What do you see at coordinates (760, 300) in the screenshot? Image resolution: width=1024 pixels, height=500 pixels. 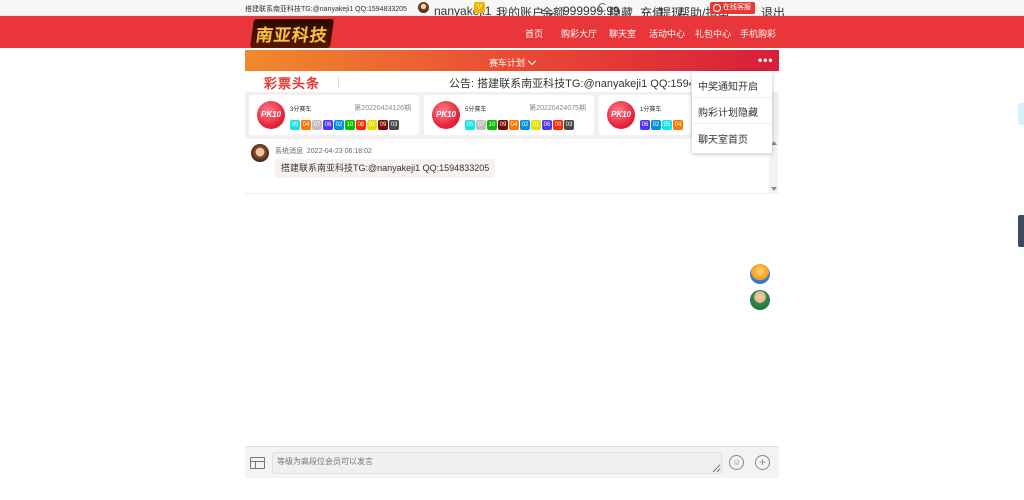 I see `customer-service-float-icon` at bounding box center [760, 300].